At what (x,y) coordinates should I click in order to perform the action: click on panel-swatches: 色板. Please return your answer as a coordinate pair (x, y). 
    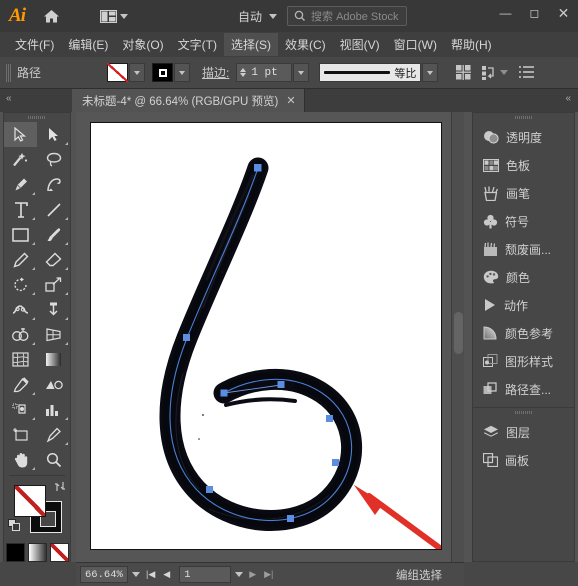
    Looking at the image, I should click on (523, 165).